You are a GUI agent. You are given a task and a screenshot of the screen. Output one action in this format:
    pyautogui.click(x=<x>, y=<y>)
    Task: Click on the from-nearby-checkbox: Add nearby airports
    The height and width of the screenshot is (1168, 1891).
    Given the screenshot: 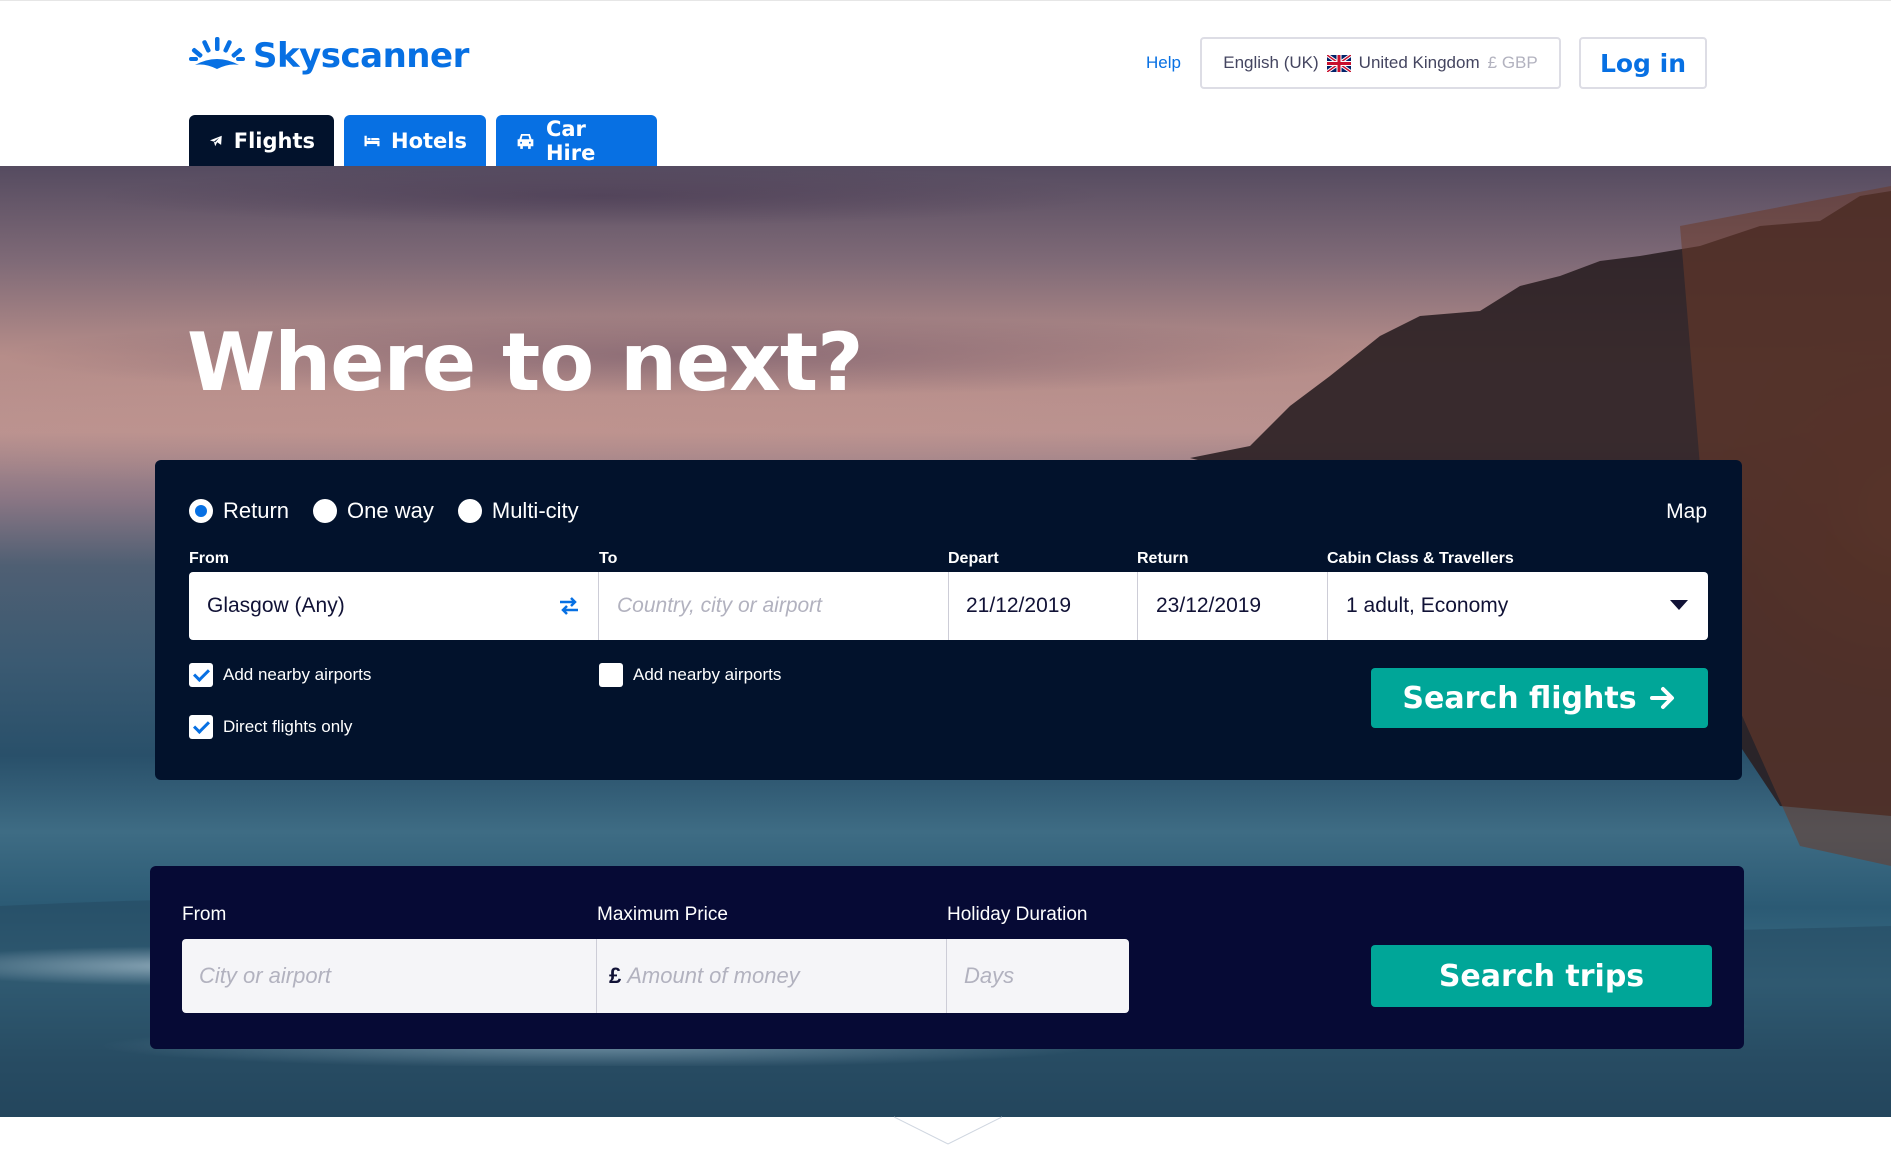 What is the action you would take?
    pyautogui.click(x=280, y=675)
    